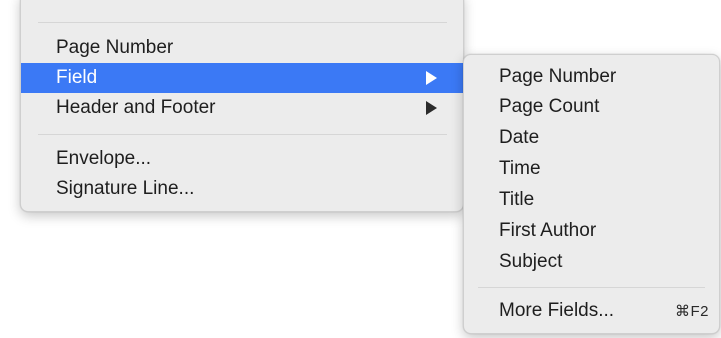 This screenshot has width=721, height=338. What do you see at coordinates (531, 261) in the screenshot?
I see `submenu-item-label: Subject` at bounding box center [531, 261].